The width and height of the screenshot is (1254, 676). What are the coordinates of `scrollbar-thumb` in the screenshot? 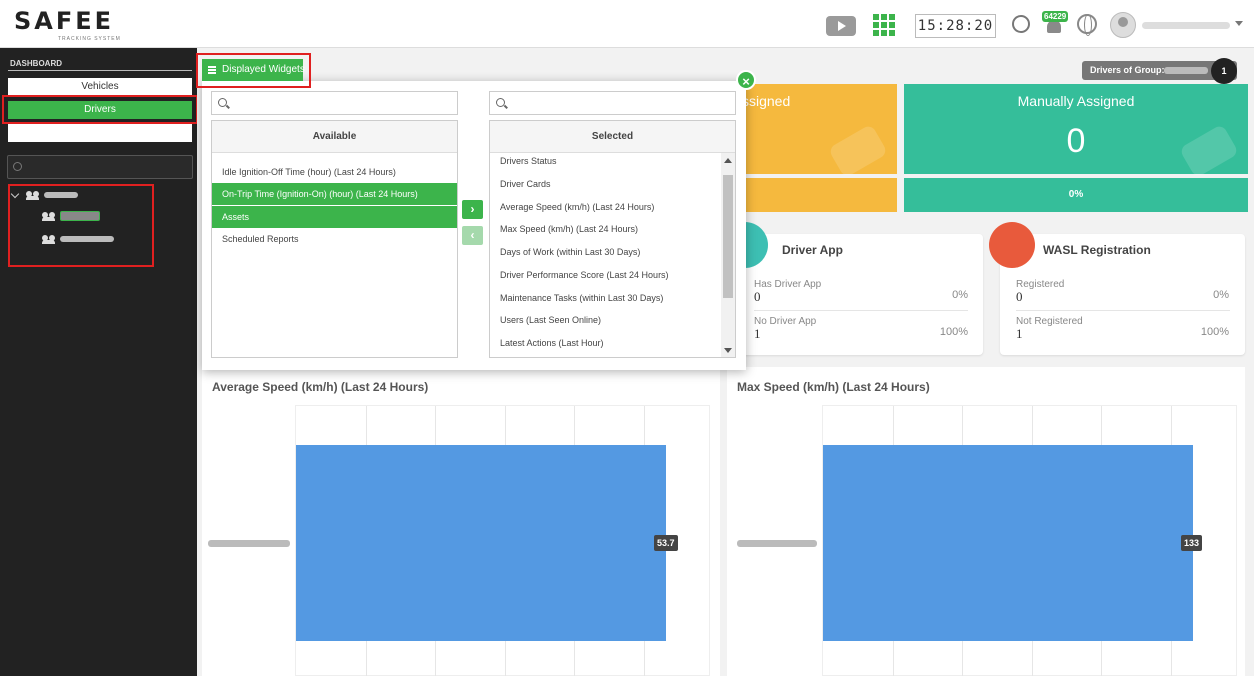 It's located at (728, 236).